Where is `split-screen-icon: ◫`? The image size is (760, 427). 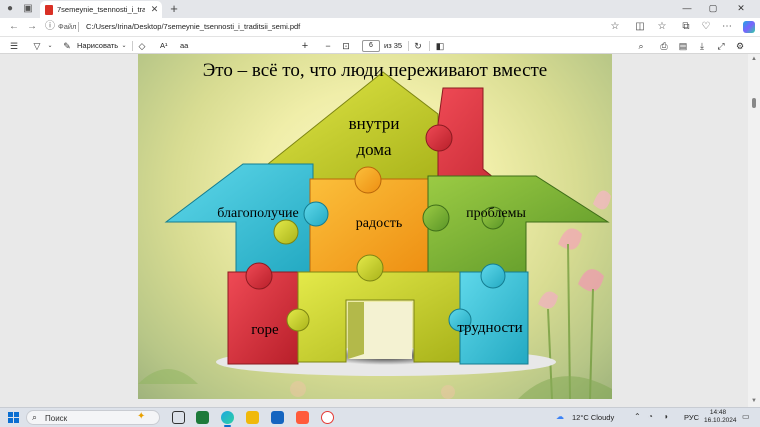 split-screen-icon: ◫ is located at coordinates (640, 27).